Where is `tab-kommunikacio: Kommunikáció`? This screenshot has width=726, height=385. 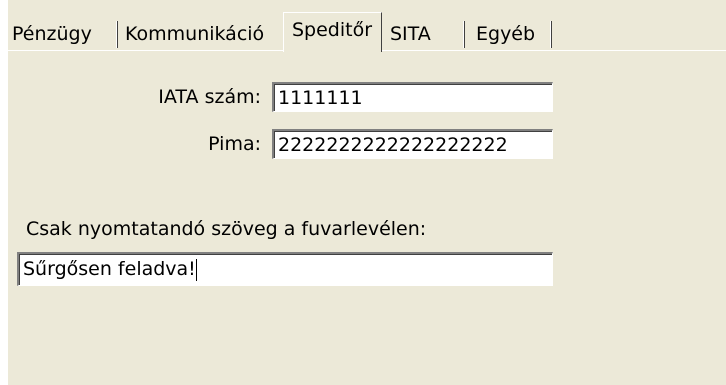 tab-kommunikacio: Kommunikáció is located at coordinates (201, 34).